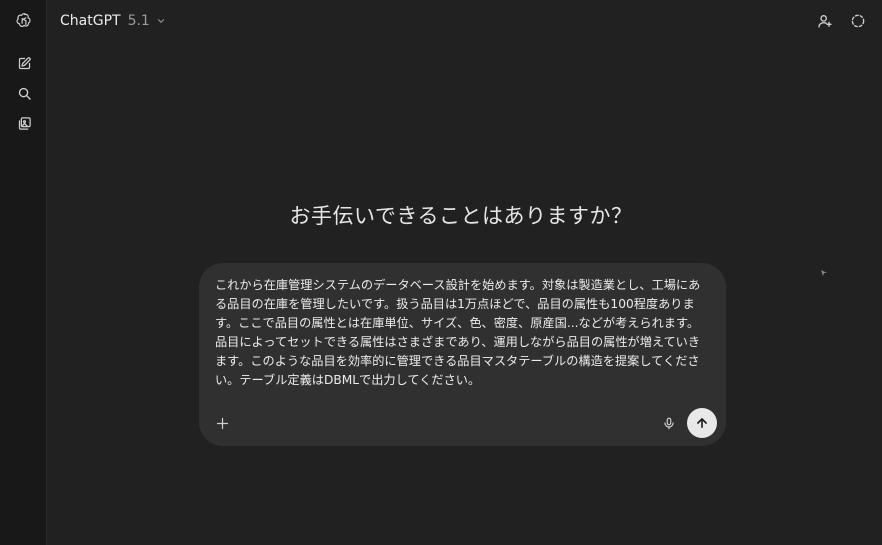 The image size is (882, 545). I want to click on send-button, so click(702, 423).